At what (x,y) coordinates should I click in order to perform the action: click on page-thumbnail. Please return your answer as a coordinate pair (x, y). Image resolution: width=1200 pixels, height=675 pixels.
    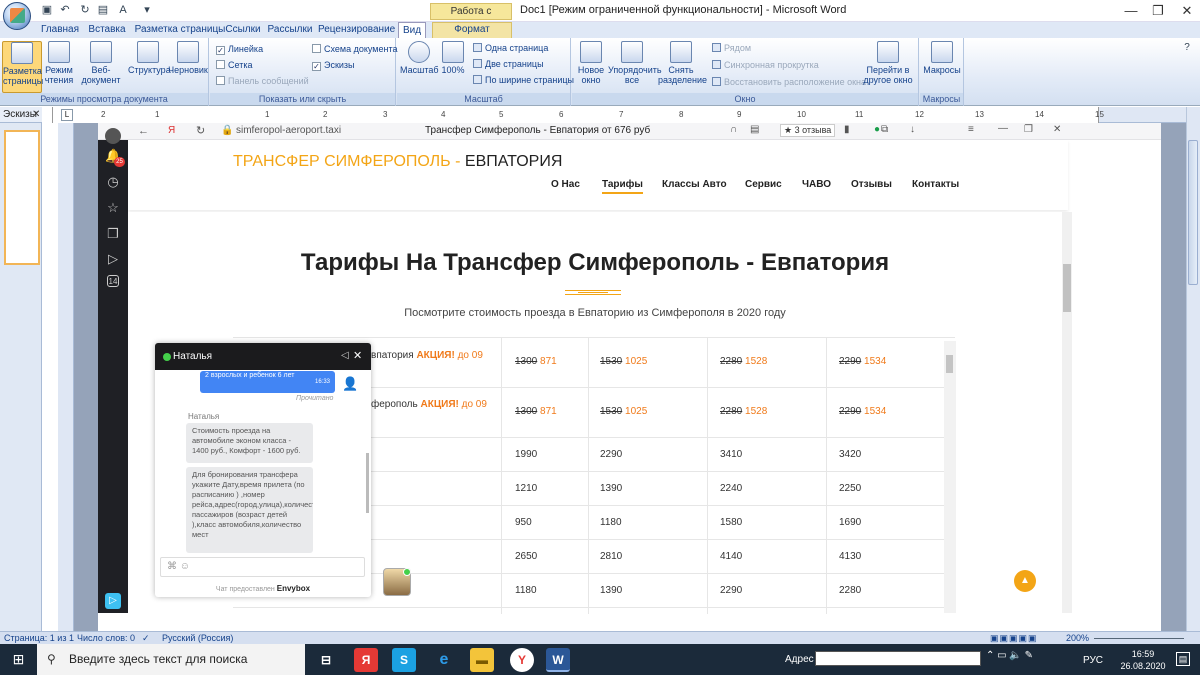
    Looking at the image, I should click on (22, 197).